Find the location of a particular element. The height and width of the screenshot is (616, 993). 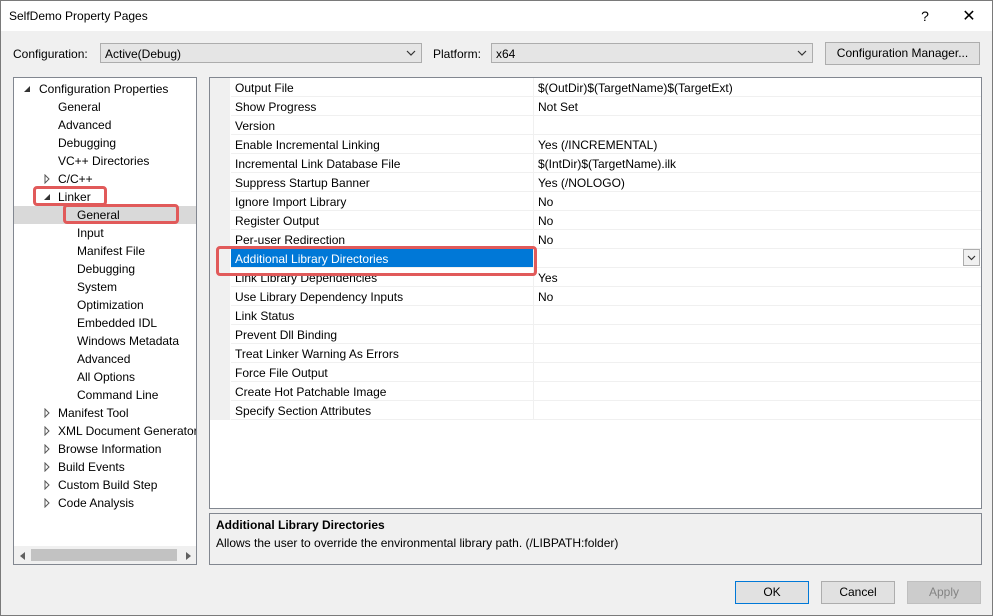

property-row: Treat Linker Warning As Errors is located at coordinates (595, 353).